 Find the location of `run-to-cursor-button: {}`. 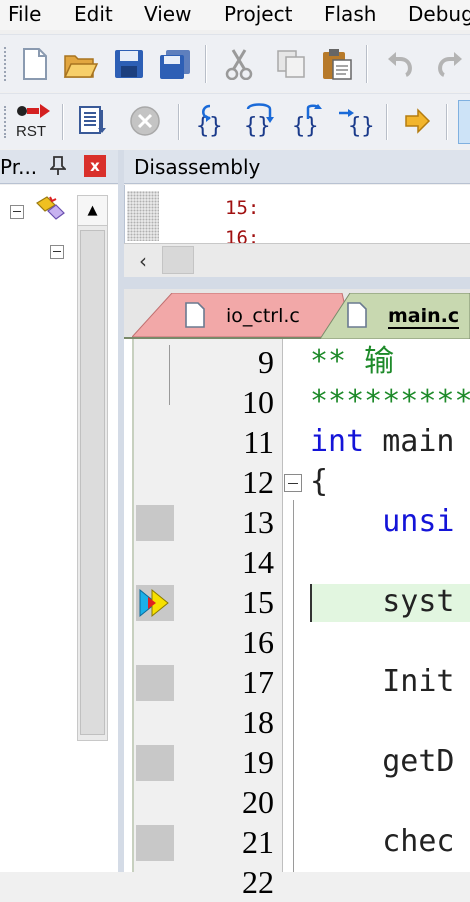

run-to-cursor-button: {} is located at coordinates (355, 121).